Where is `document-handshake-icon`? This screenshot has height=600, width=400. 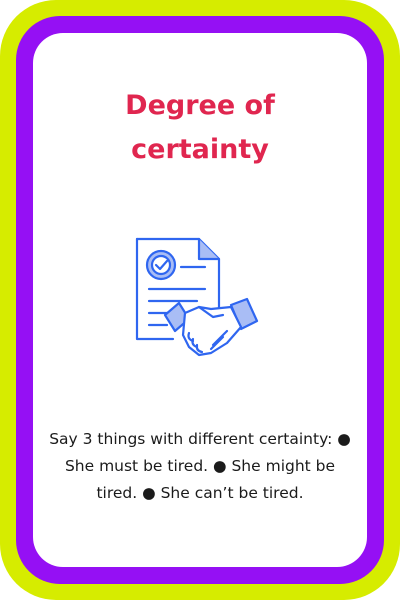
document-handshake-icon is located at coordinates (197, 302).